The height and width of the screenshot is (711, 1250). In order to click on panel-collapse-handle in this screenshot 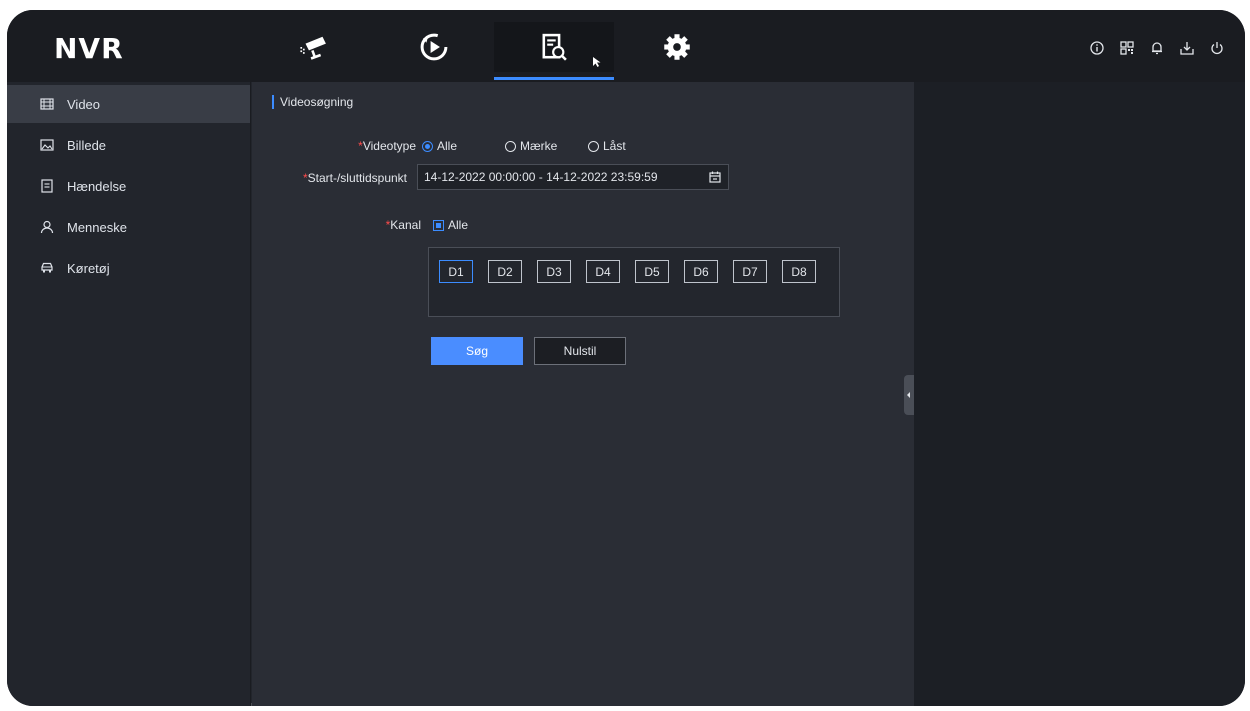, I will do `click(909, 395)`.